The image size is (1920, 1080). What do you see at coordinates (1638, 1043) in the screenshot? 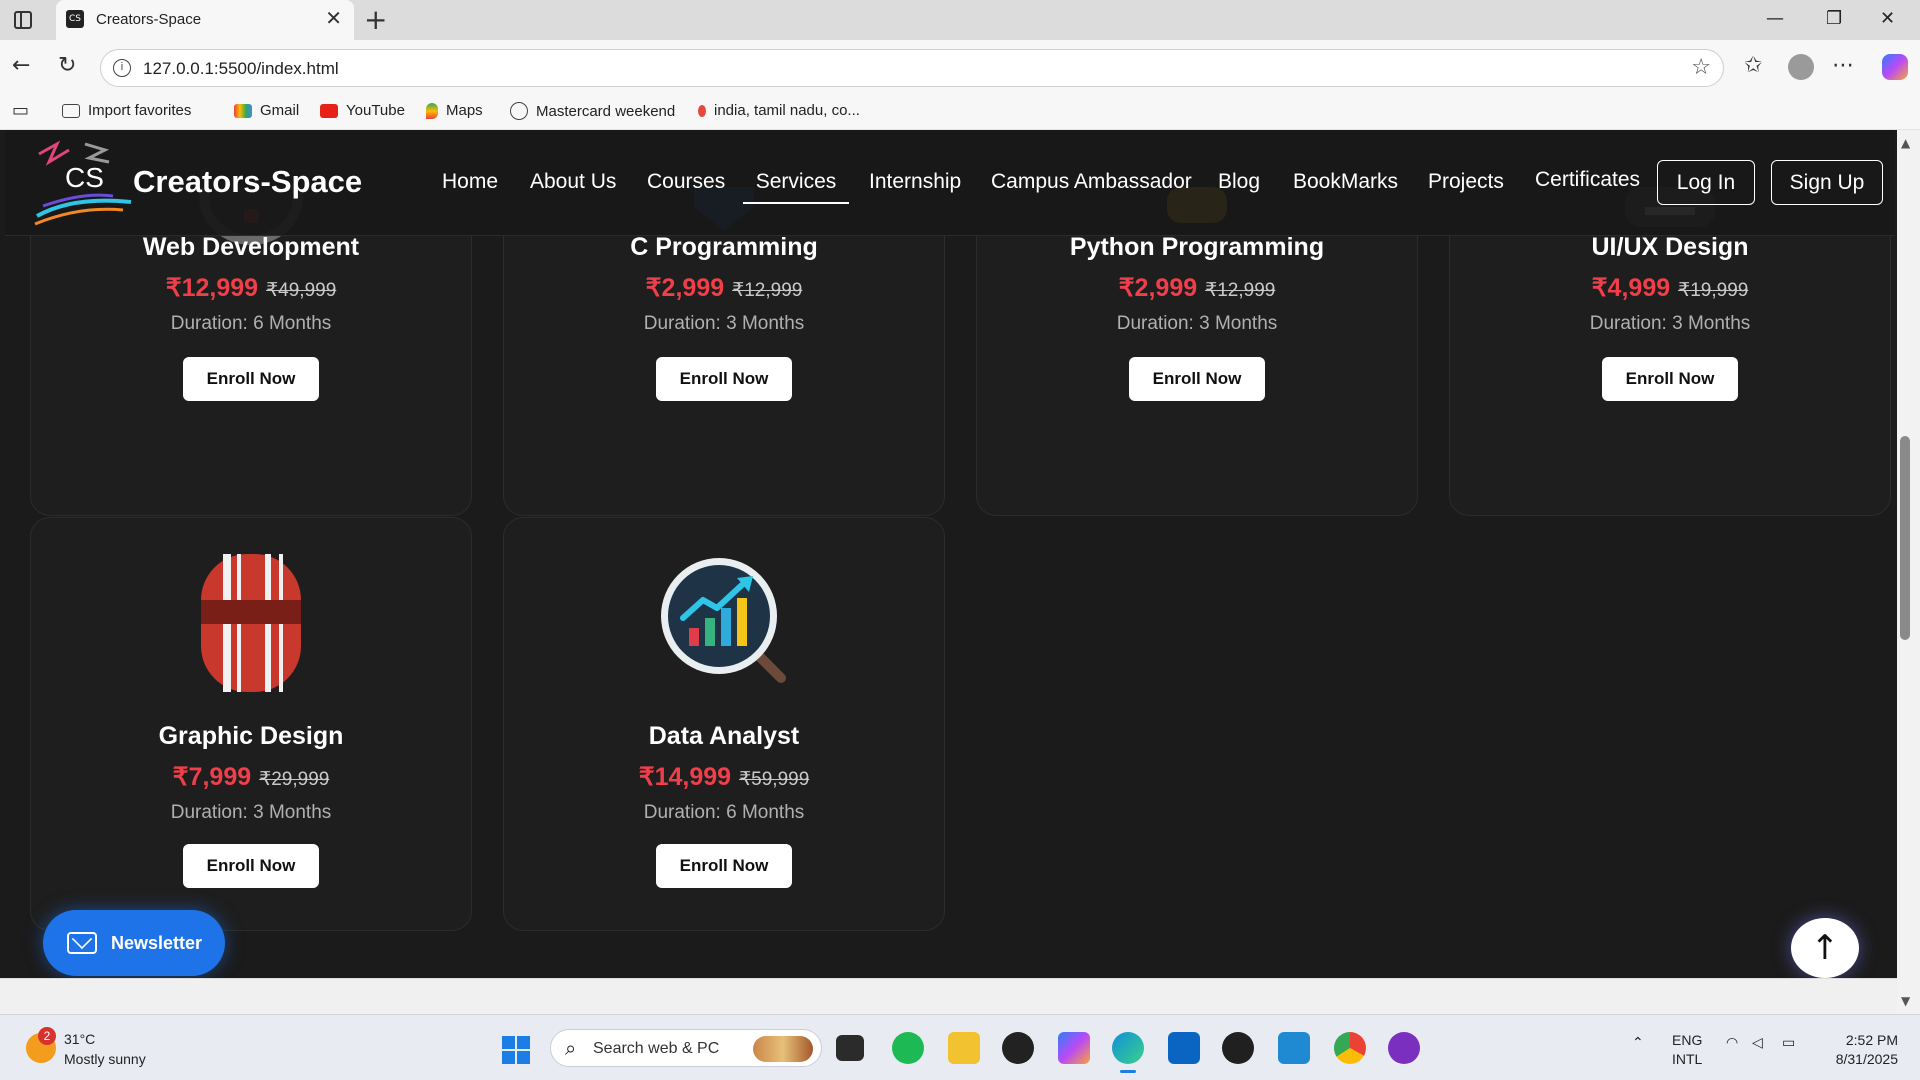
I see `tray-overflow-icon: ⌃` at bounding box center [1638, 1043].